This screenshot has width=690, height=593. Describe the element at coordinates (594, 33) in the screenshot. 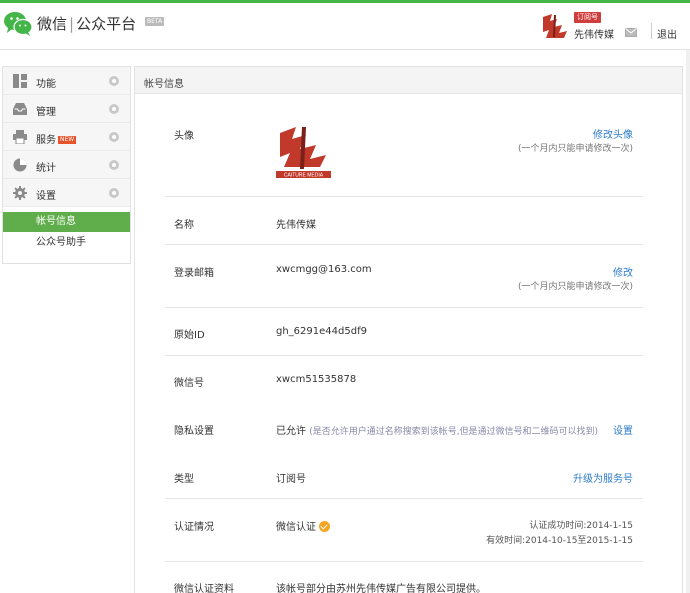

I see `account-name: 先伟传媒` at that location.